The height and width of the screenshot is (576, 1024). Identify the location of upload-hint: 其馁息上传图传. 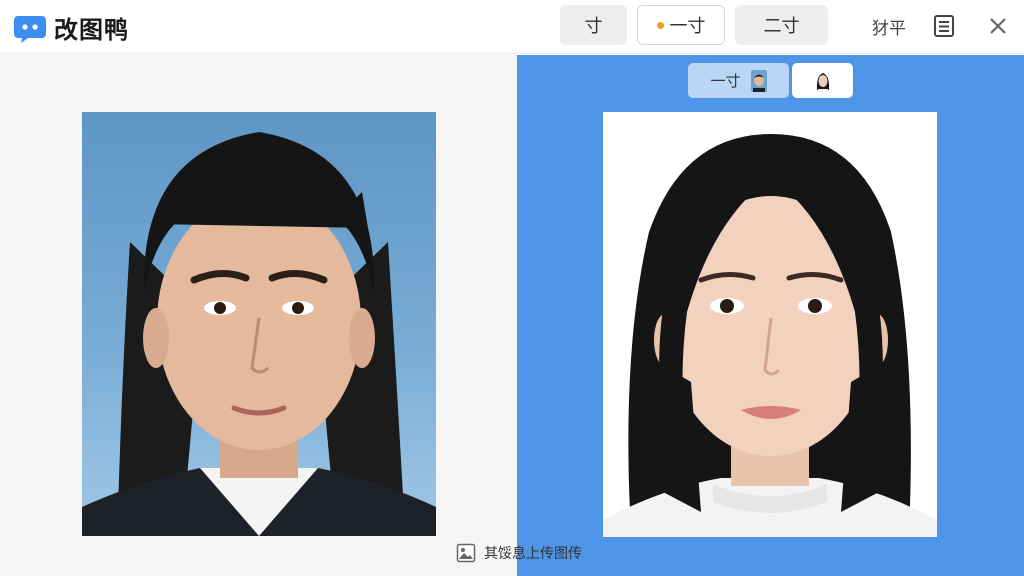
(519, 553).